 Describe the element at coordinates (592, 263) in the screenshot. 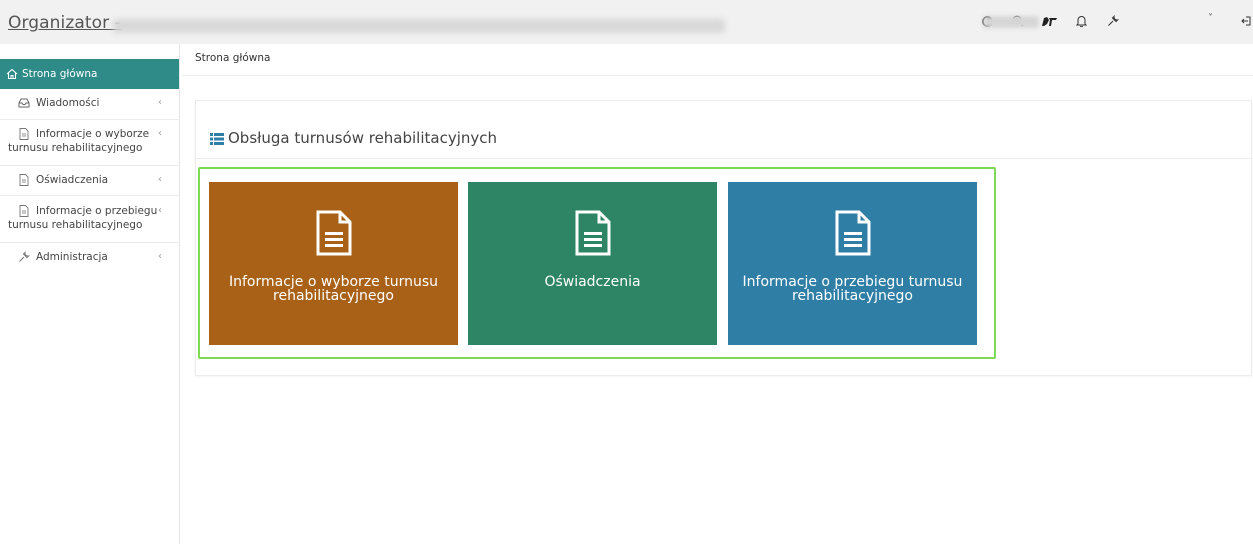

I see `tile-oswiadczenia: Oświadczenia` at that location.